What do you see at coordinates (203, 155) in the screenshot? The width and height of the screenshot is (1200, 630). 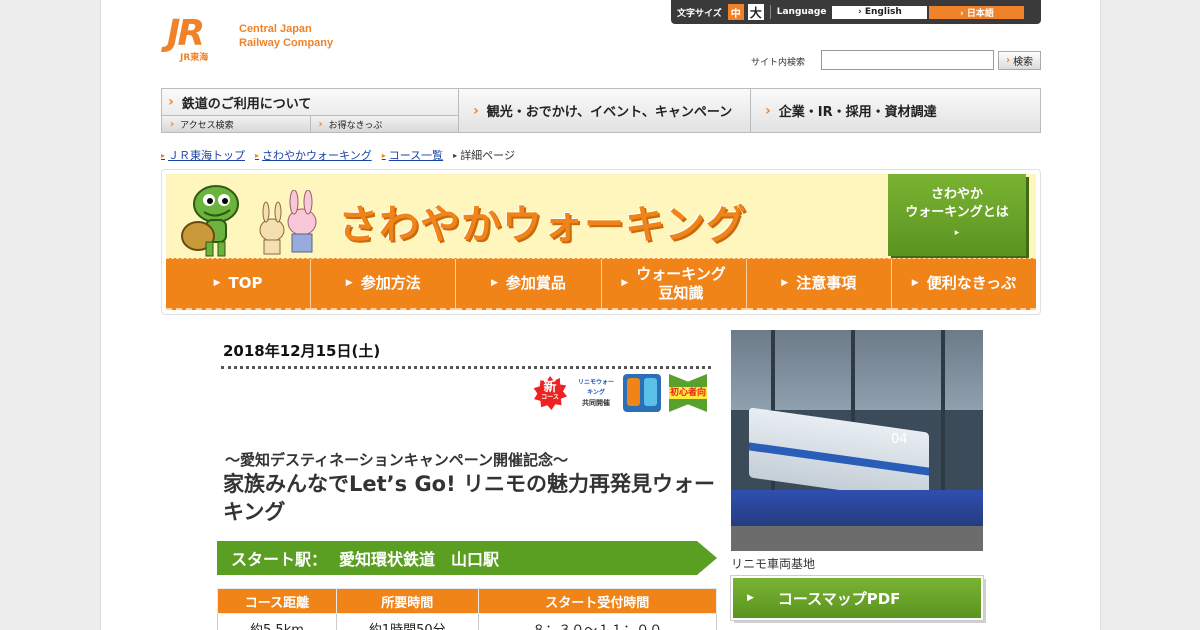 I see `breadcrumb-jr-top: ＪＲ東海トップ` at bounding box center [203, 155].